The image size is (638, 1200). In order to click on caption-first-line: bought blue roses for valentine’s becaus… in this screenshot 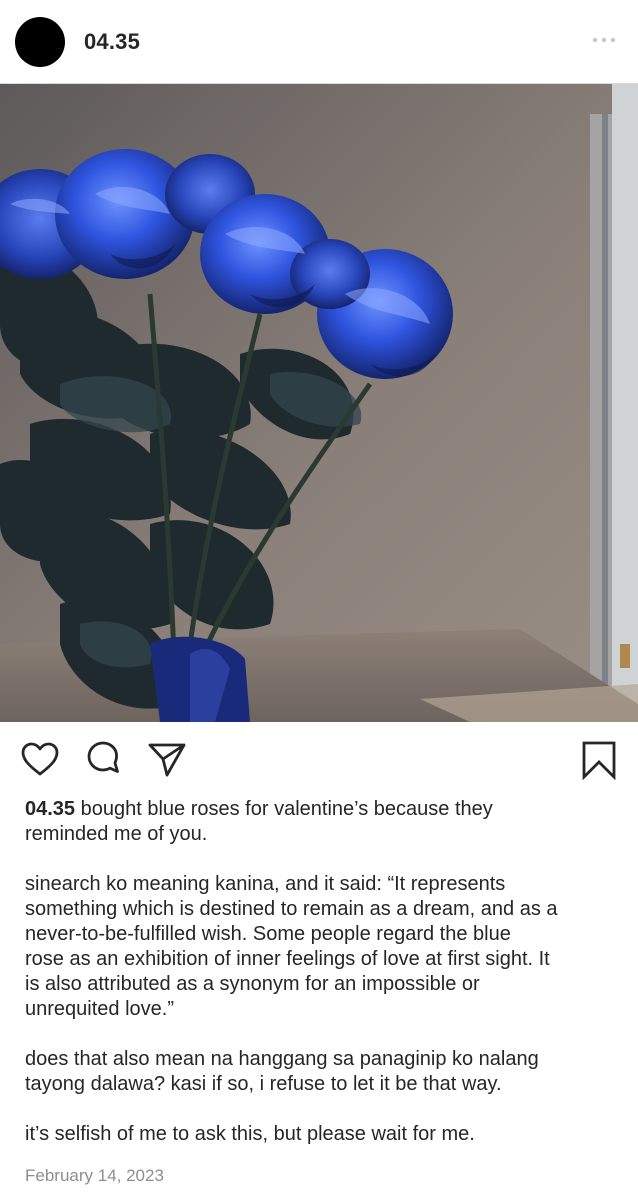, I will do `click(259, 821)`.